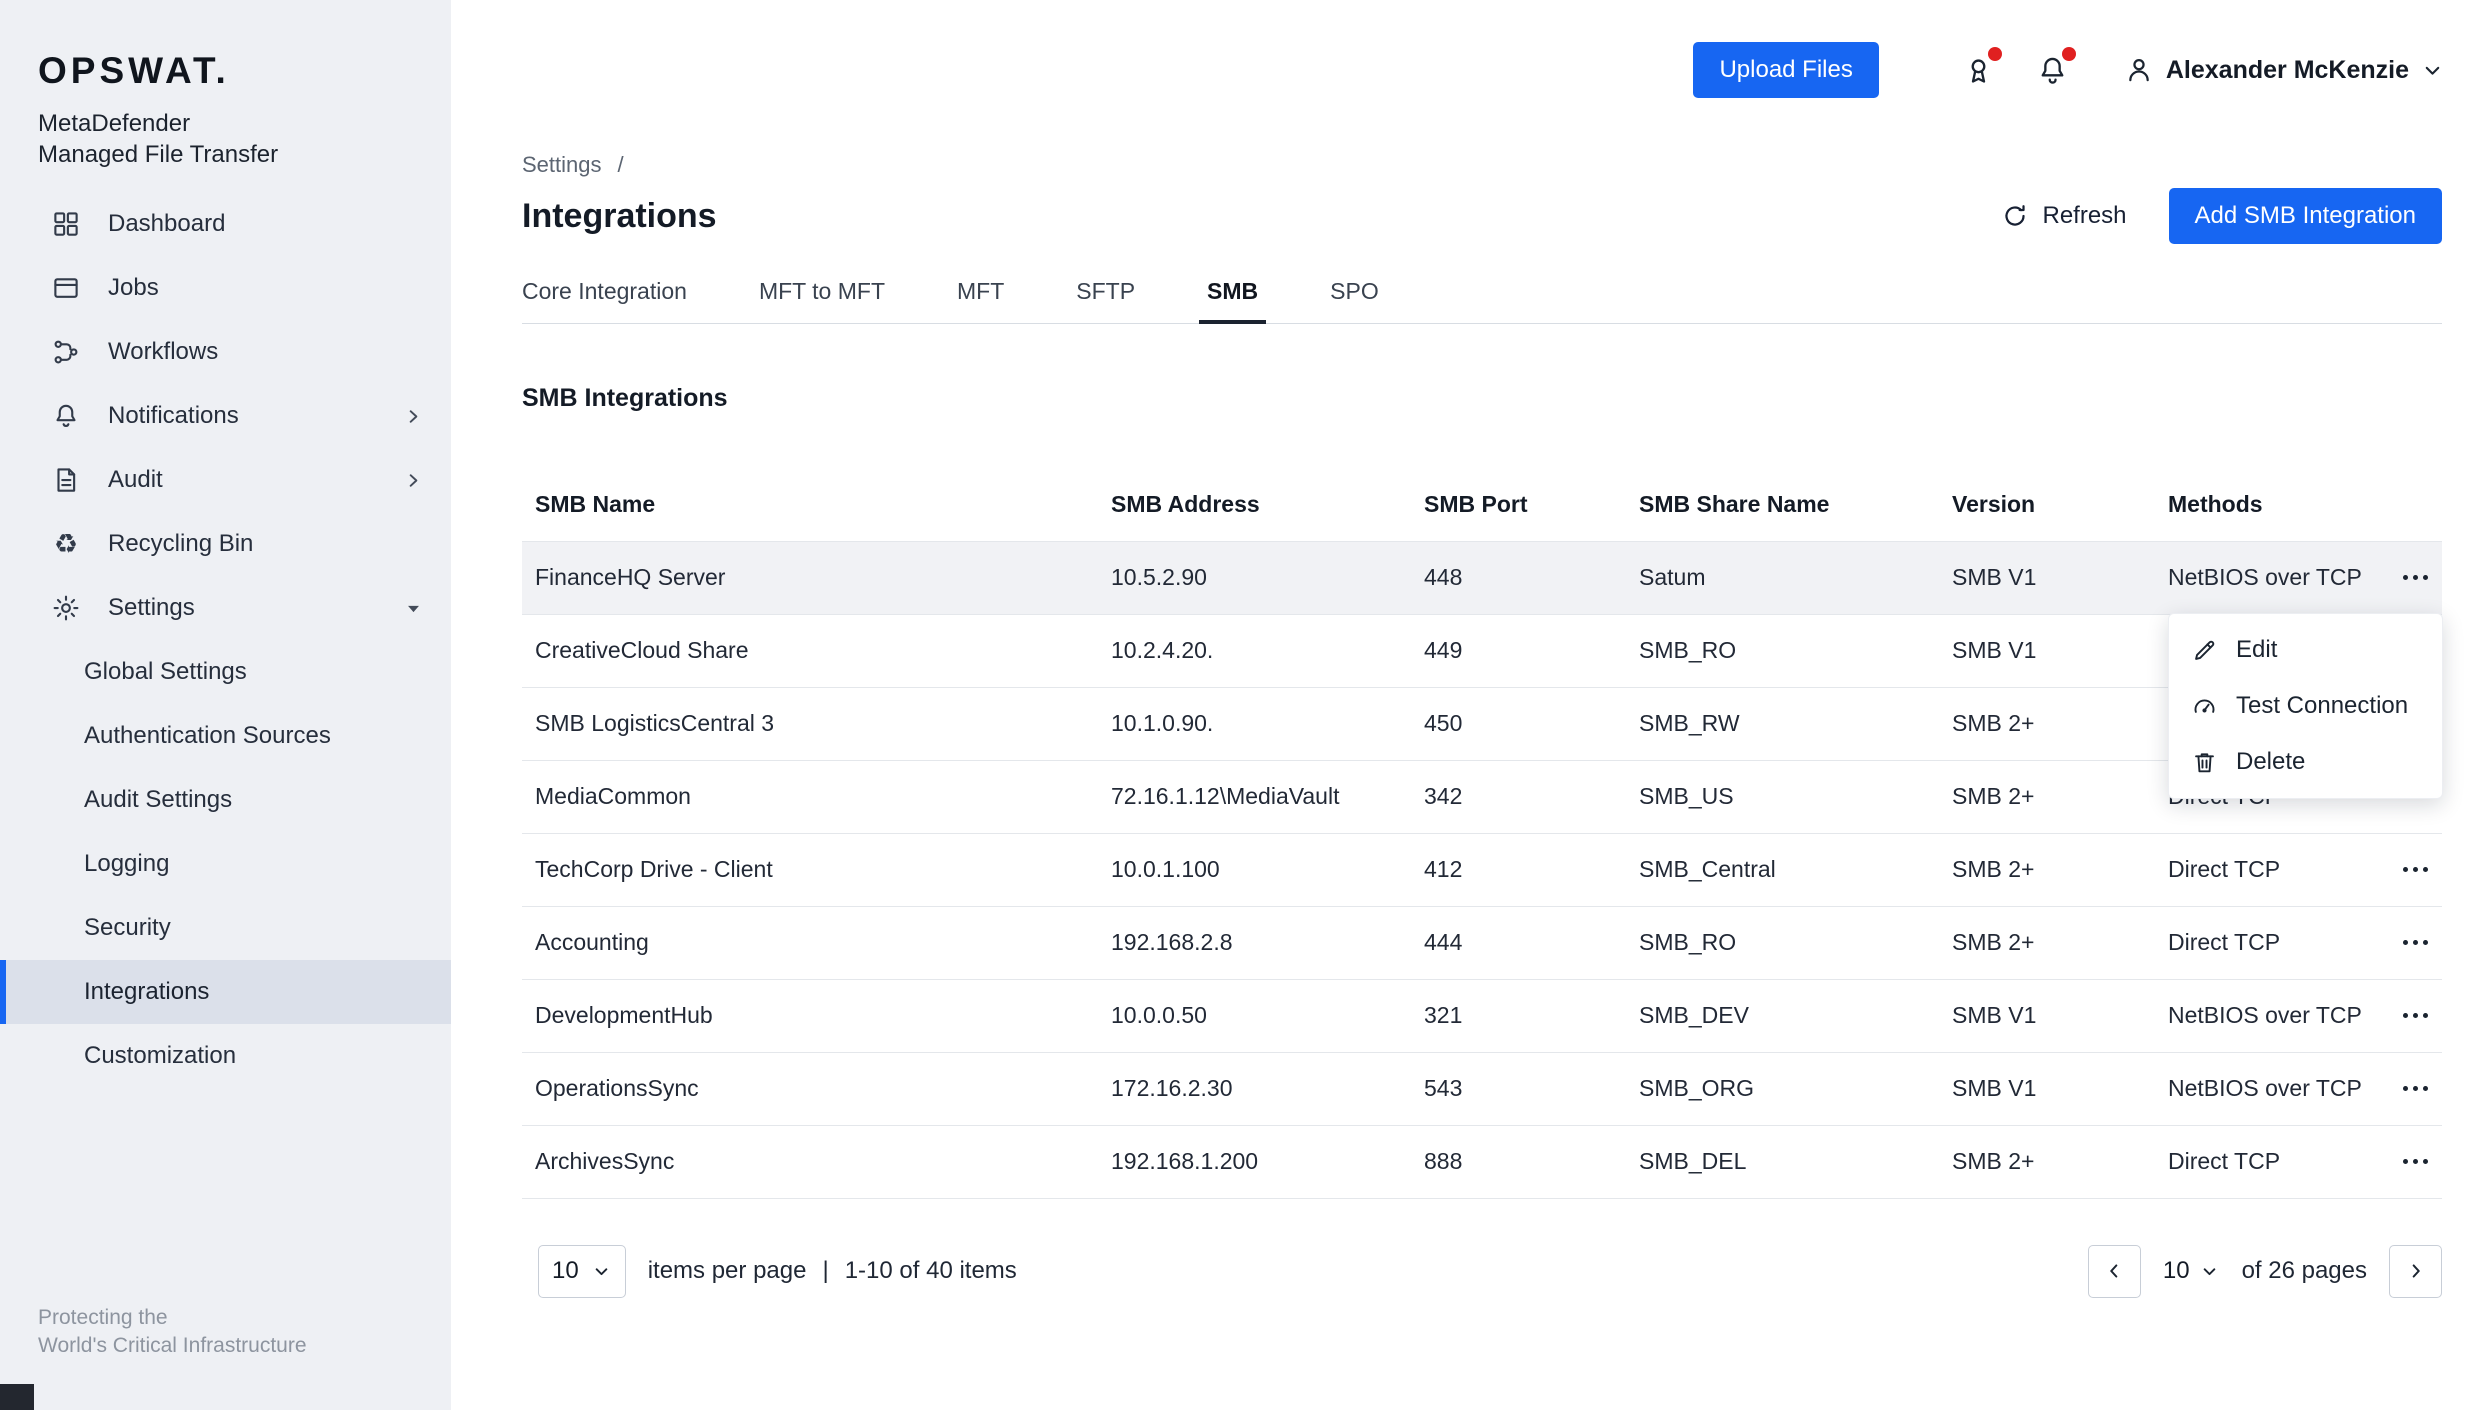  Describe the element at coordinates (225, 608) in the screenshot. I see `sidebar-item-settings: Settings` at that location.